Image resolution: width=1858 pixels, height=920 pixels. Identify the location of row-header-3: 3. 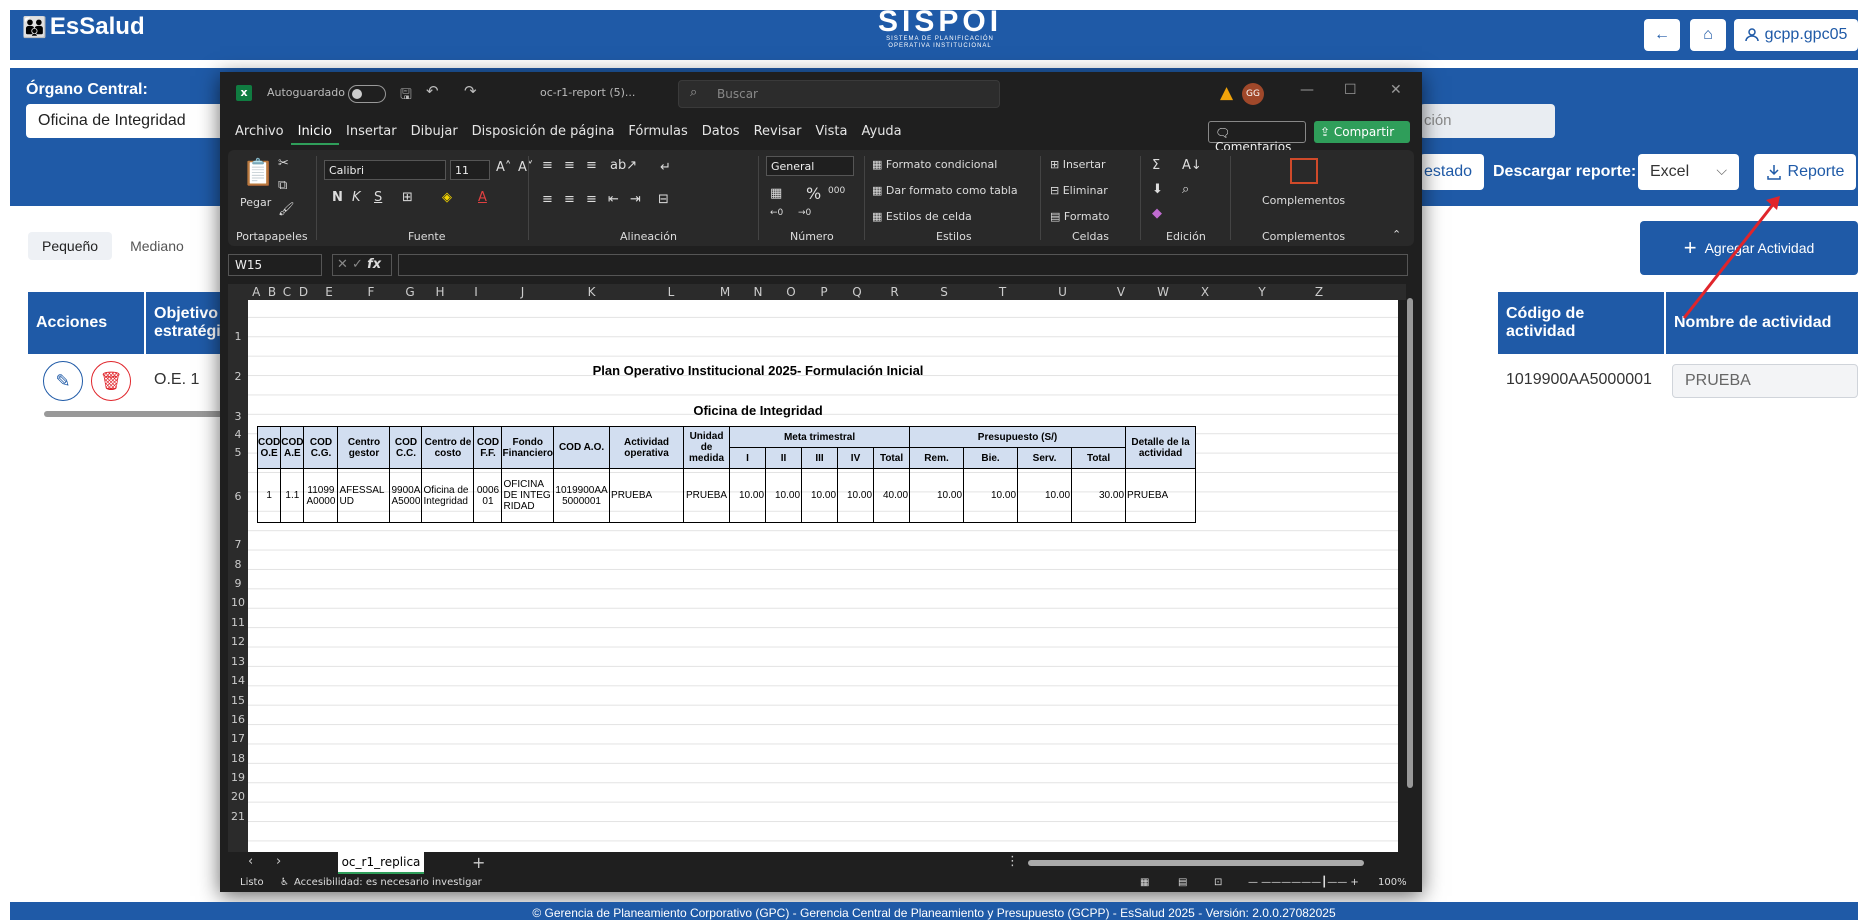
(238, 416).